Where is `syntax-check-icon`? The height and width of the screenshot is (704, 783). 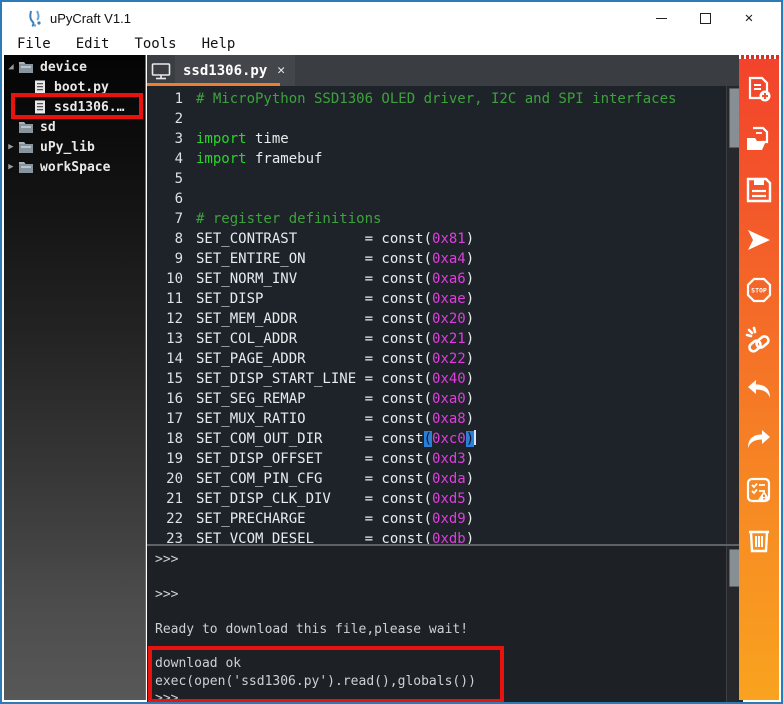 syntax-check-icon is located at coordinates (759, 490).